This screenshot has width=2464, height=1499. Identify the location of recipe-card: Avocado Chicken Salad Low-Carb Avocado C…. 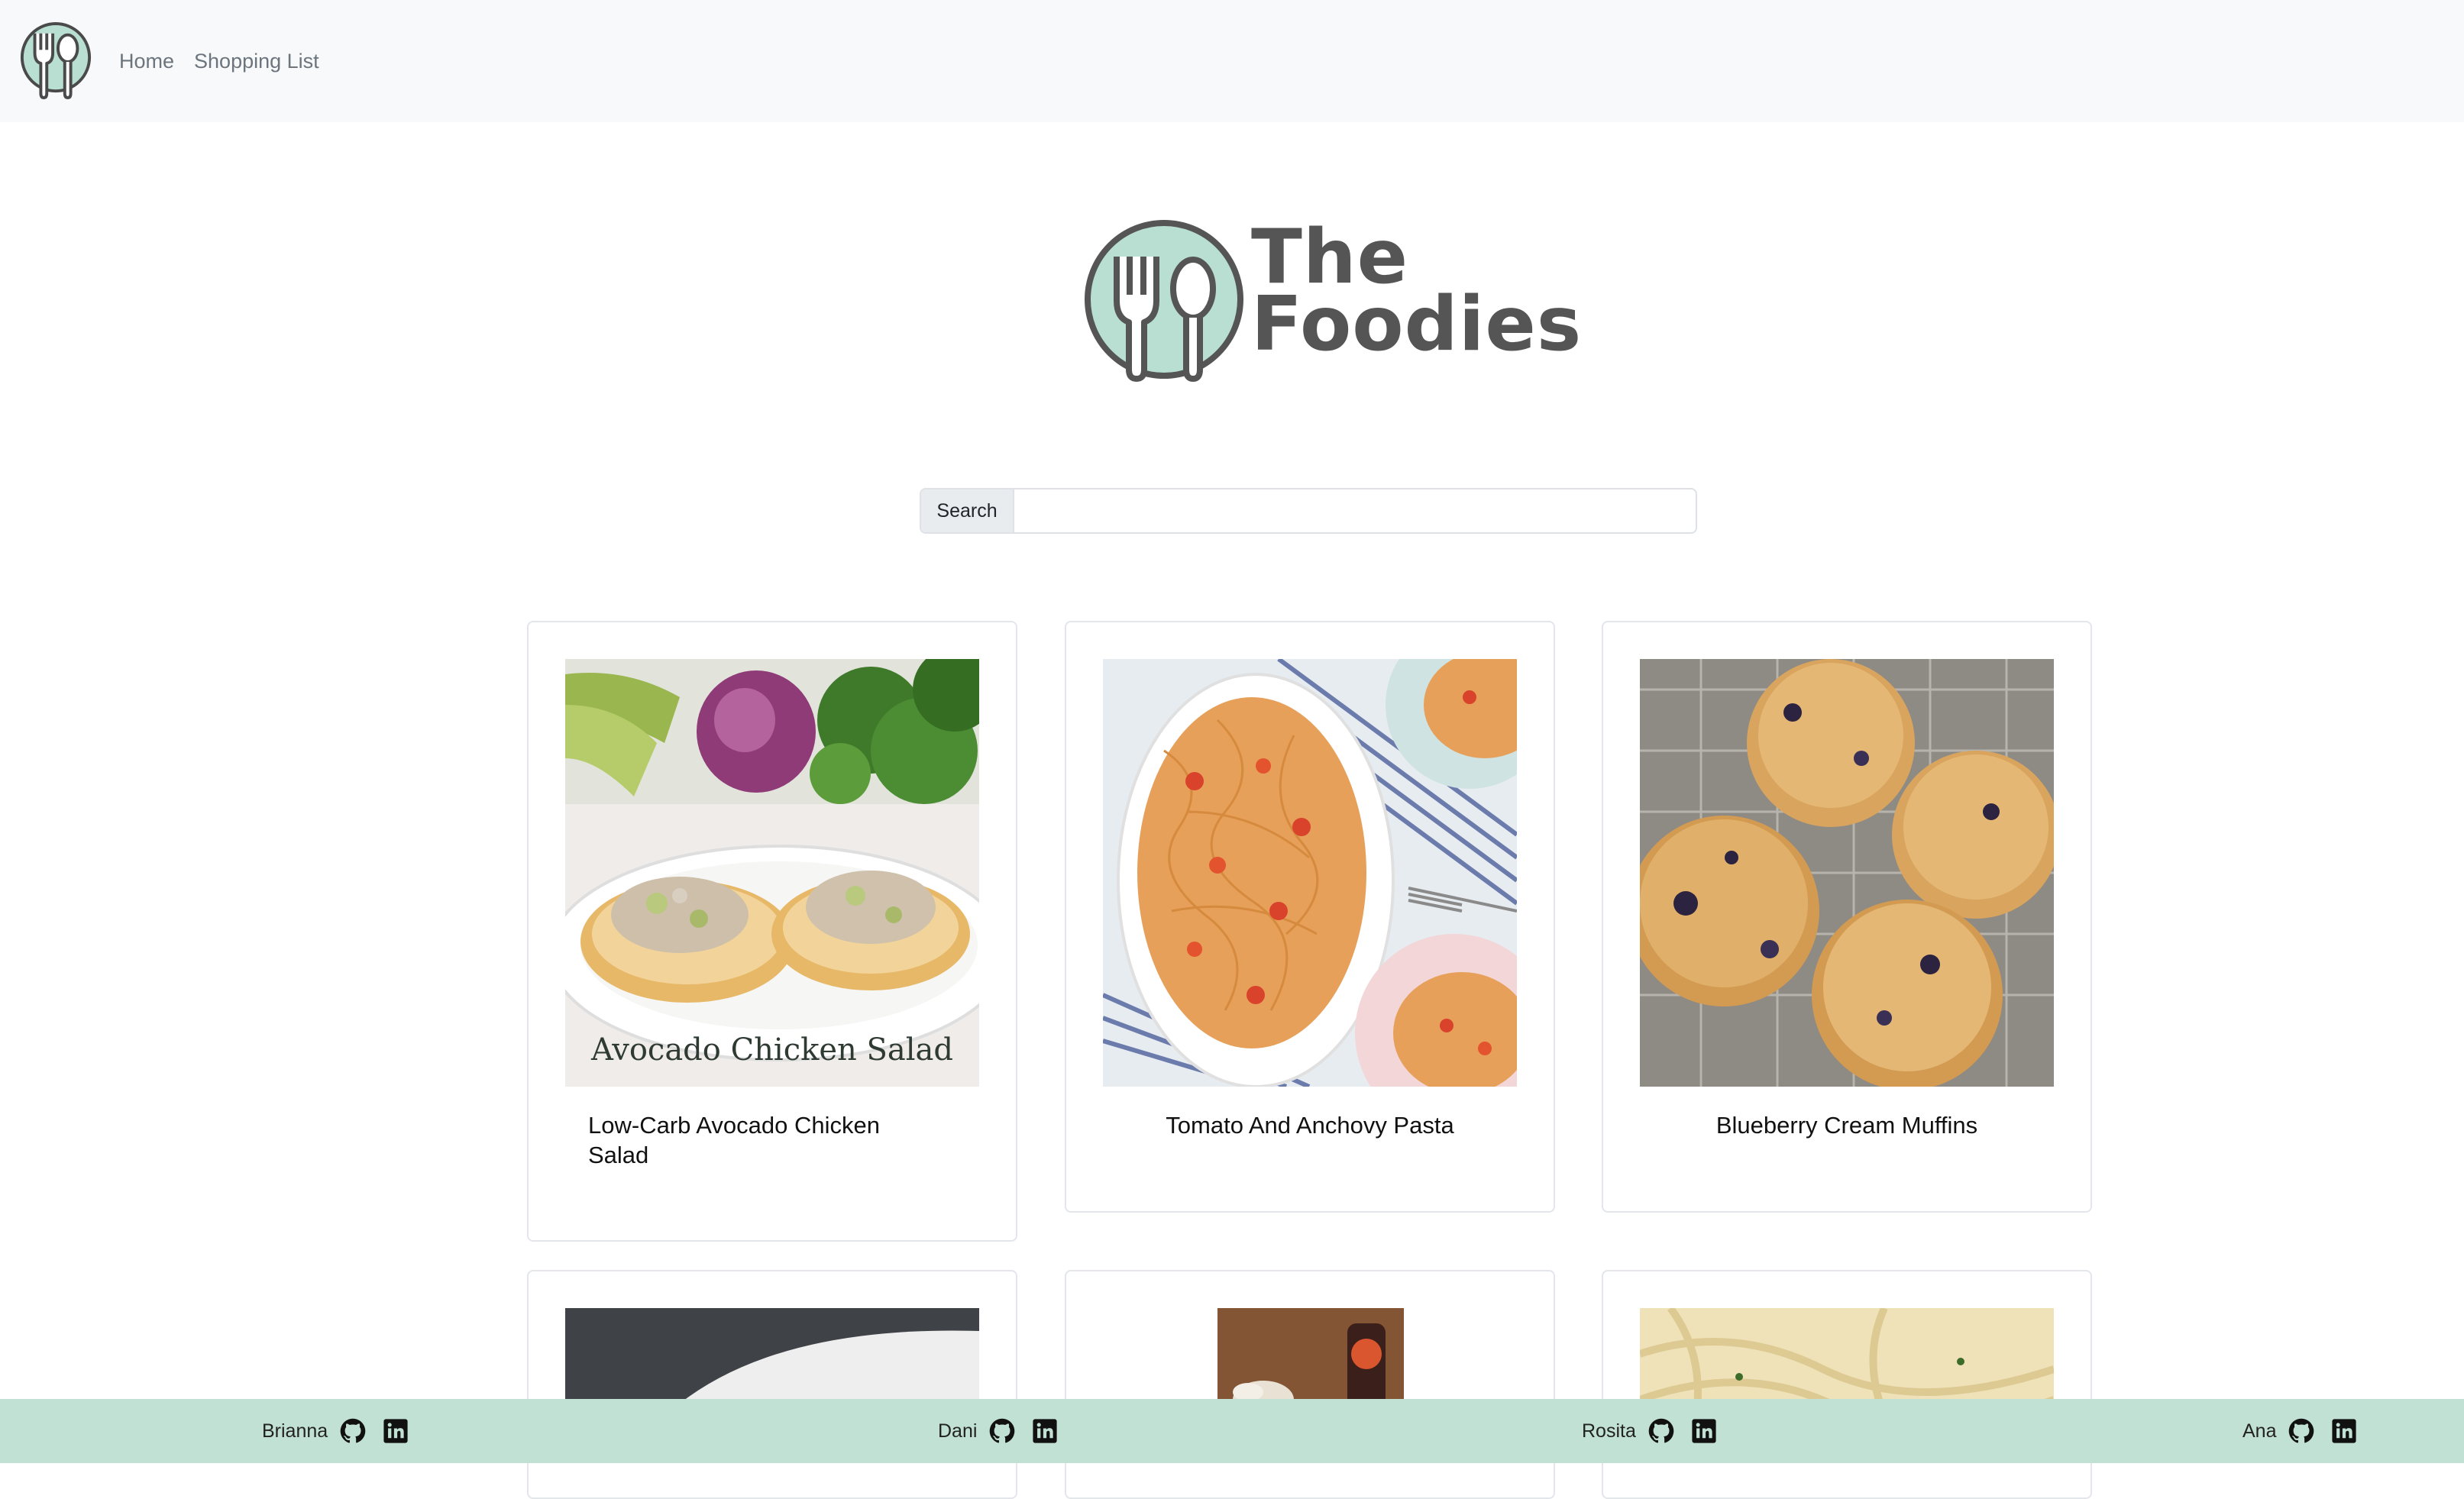
(772, 931).